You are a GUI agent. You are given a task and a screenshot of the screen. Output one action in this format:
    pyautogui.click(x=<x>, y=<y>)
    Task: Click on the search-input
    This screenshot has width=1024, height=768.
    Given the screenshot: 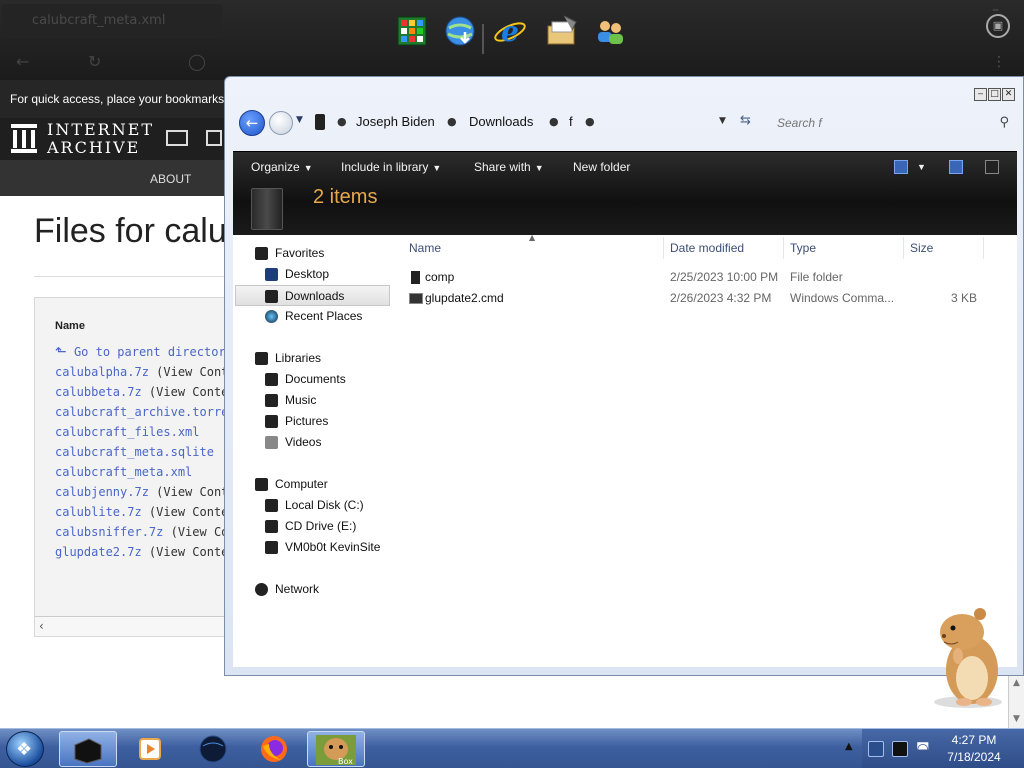 What is the action you would take?
    pyautogui.click(x=882, y=123)
    